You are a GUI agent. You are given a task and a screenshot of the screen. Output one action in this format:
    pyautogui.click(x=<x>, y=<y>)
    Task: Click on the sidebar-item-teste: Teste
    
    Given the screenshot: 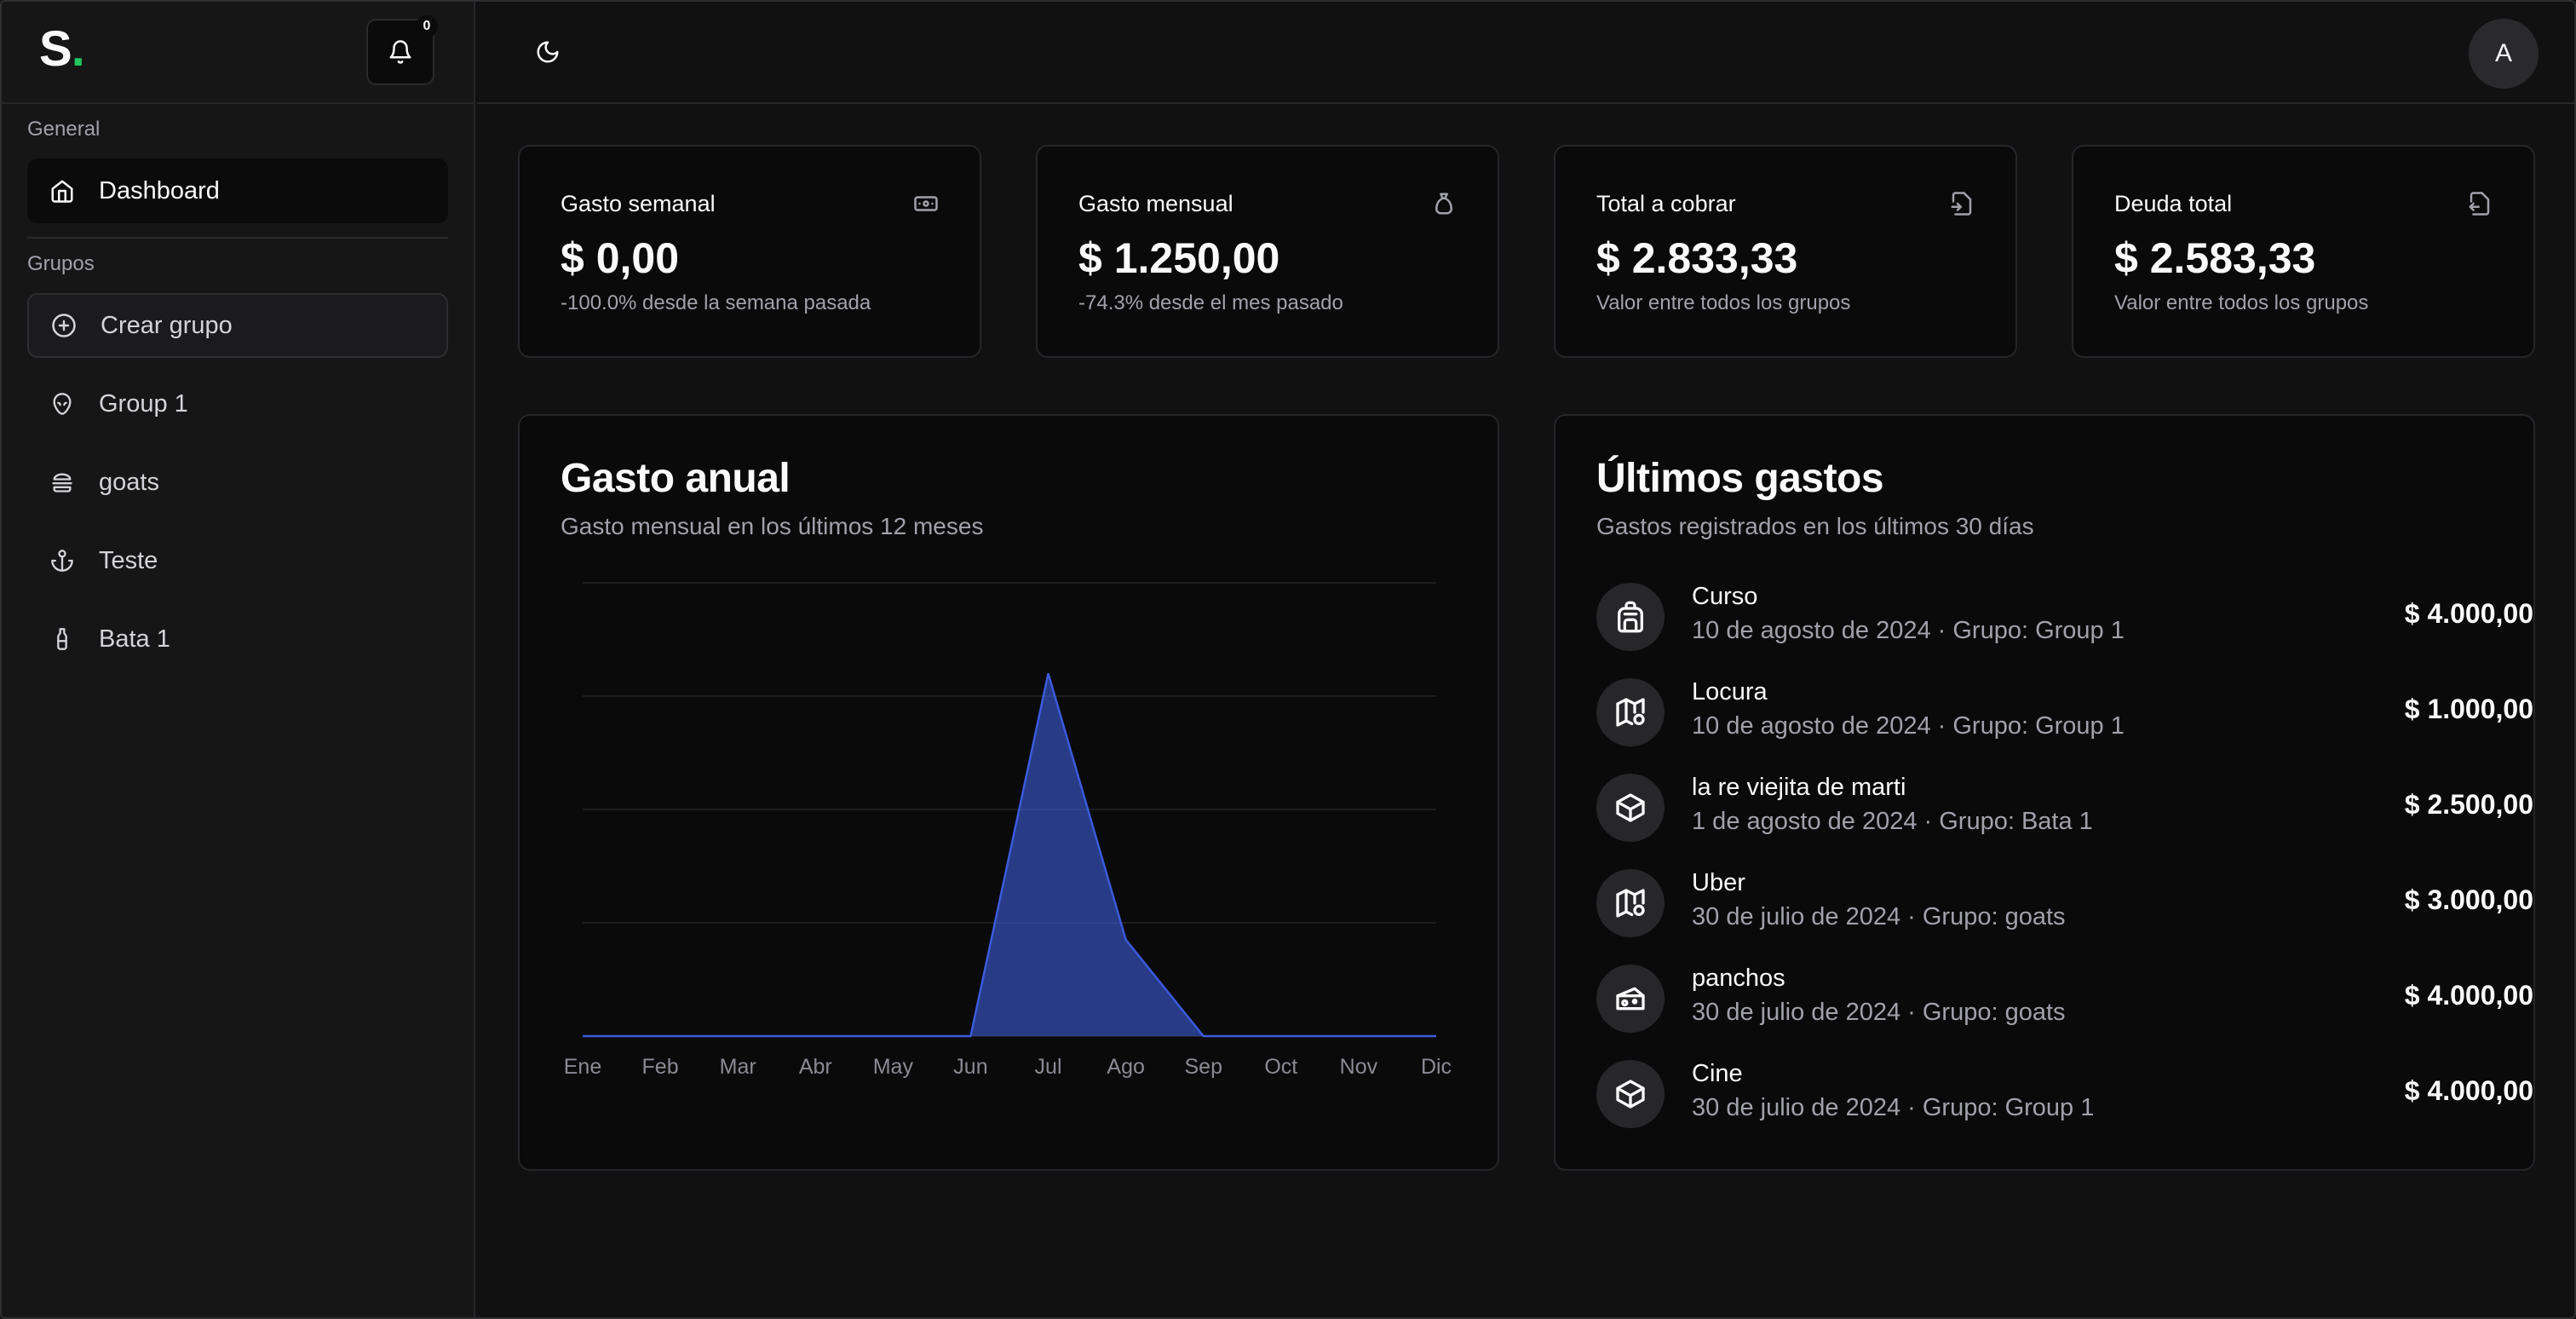 What is the action you would take?
    pyautogui.click(x=238, y=560)
    